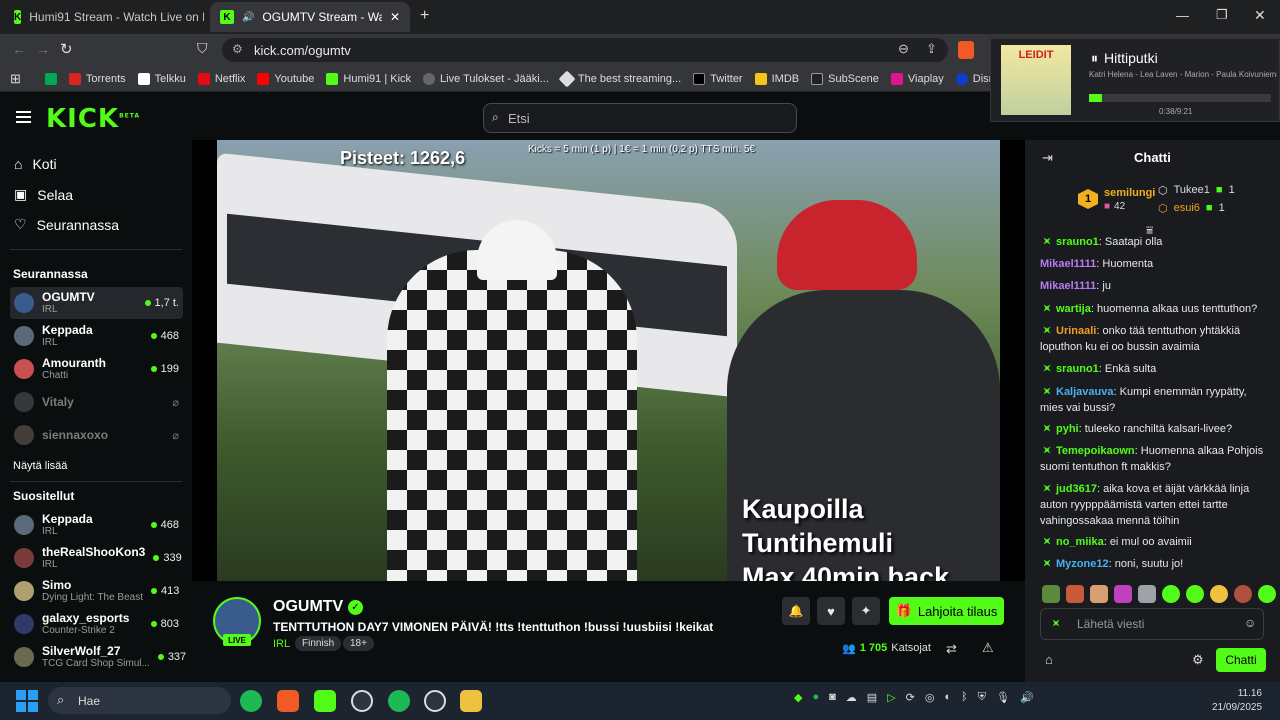 This screenshot has width=1280, height=720. I want to click on channel-name: OGUMTV, so click(308, 607).